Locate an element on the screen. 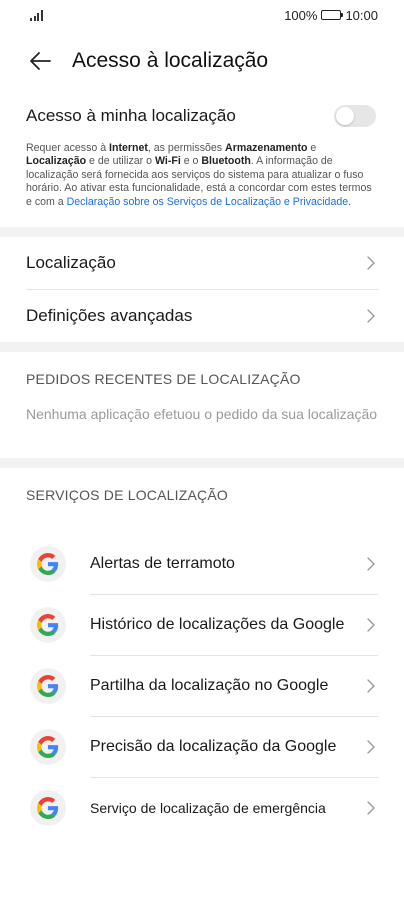 This screenshot has height=897, width=404. arrow-left-icon is located at coordinates (40, 61).